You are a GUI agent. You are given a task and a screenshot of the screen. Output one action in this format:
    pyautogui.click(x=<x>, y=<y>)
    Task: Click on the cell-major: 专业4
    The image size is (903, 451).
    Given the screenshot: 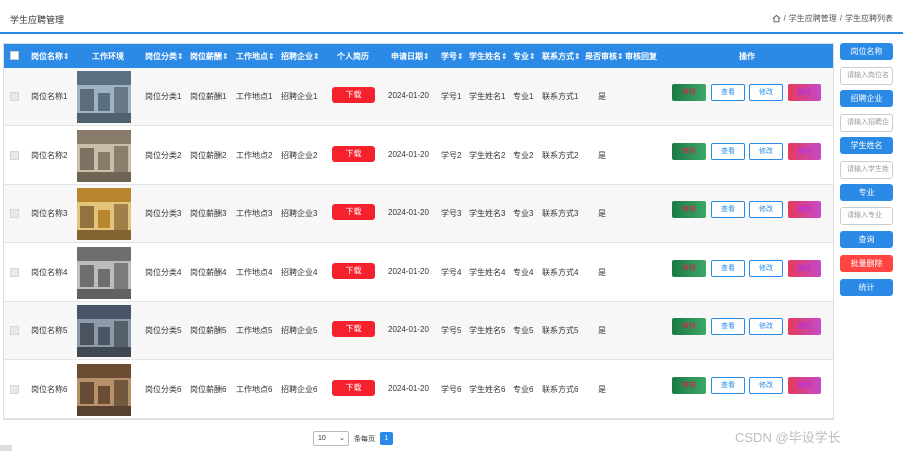 What is the action you would take?
    pyautogui.click(x=523, y=272)
    